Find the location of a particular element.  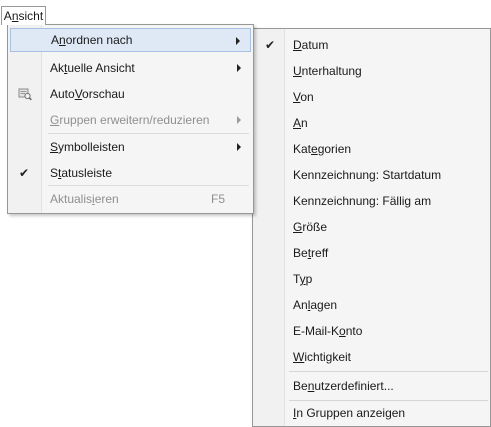

submenu-item-flag-due-date: Kennzeichnung: Fällig am is located at coordinates (371, 201).